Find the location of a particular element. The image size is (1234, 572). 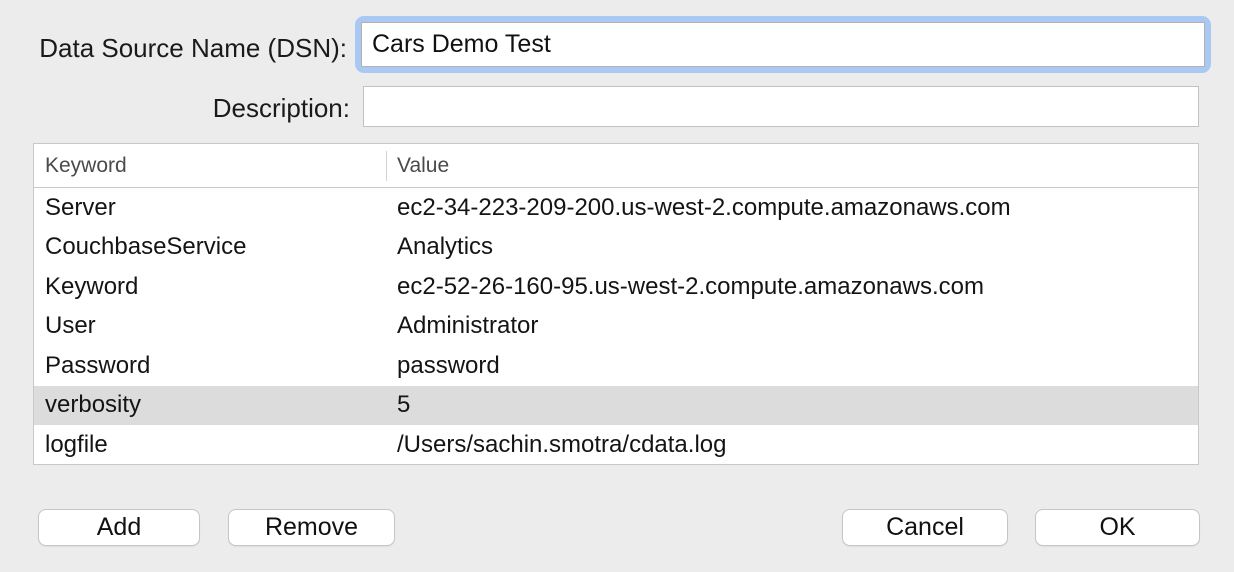

row-value: /Users/sachin.smotra/cdata.log is located at coordinates (562, 444).